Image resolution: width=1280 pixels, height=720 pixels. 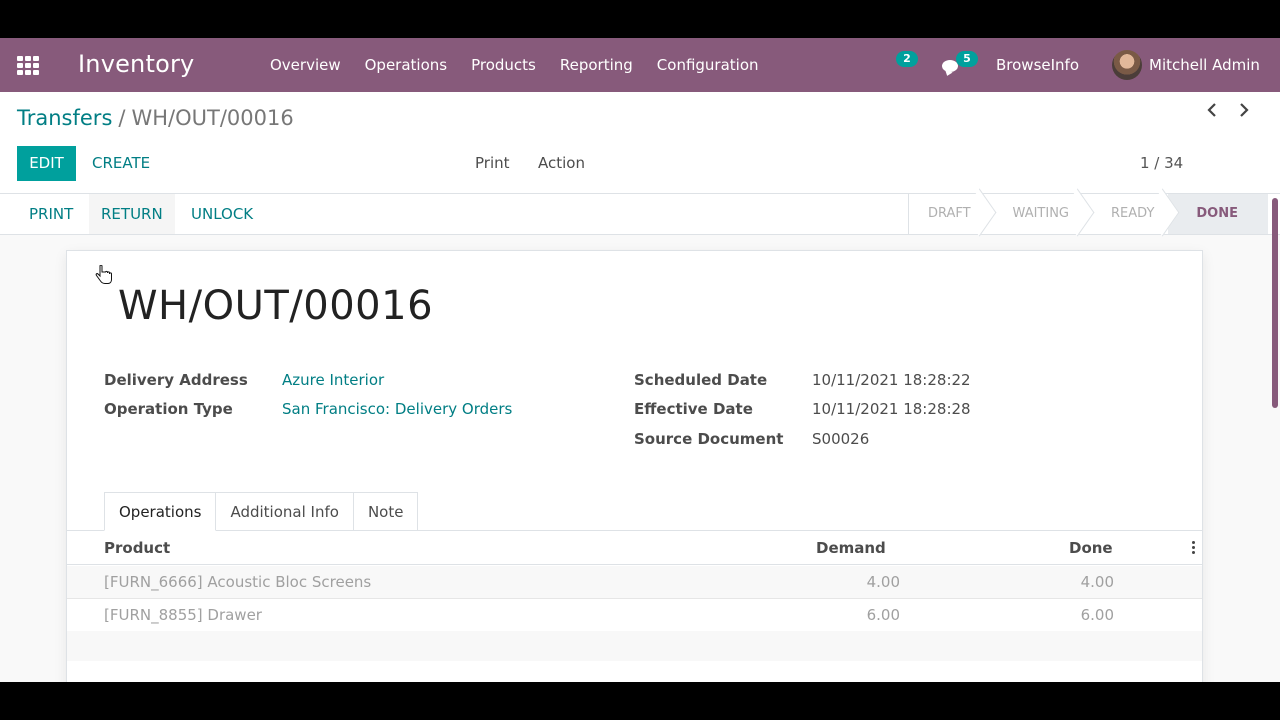 What do you see at coordinates (136, 64) in the screenshot?
I see `app-title: Inventory` at bounding box center [136, 64].